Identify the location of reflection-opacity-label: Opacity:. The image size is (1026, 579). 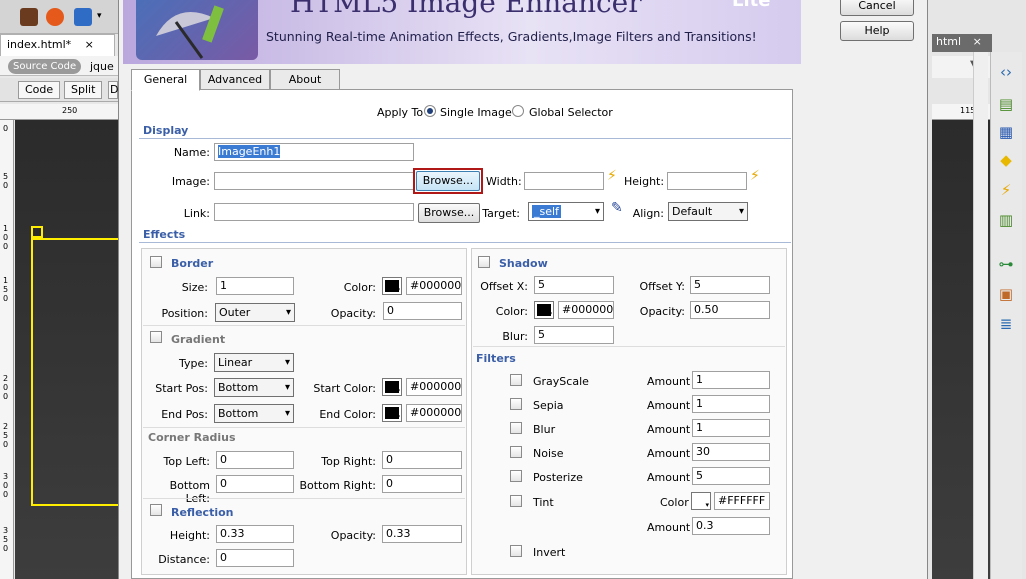
(353, 535).